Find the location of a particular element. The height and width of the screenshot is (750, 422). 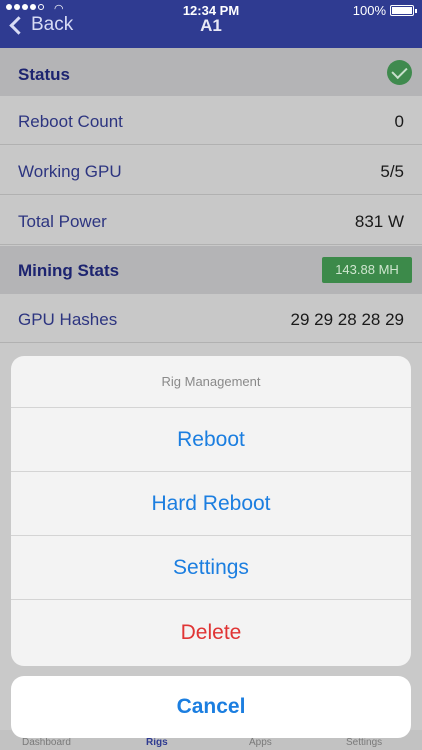

tab-settings: Settings is located at coordinates (364, 742).